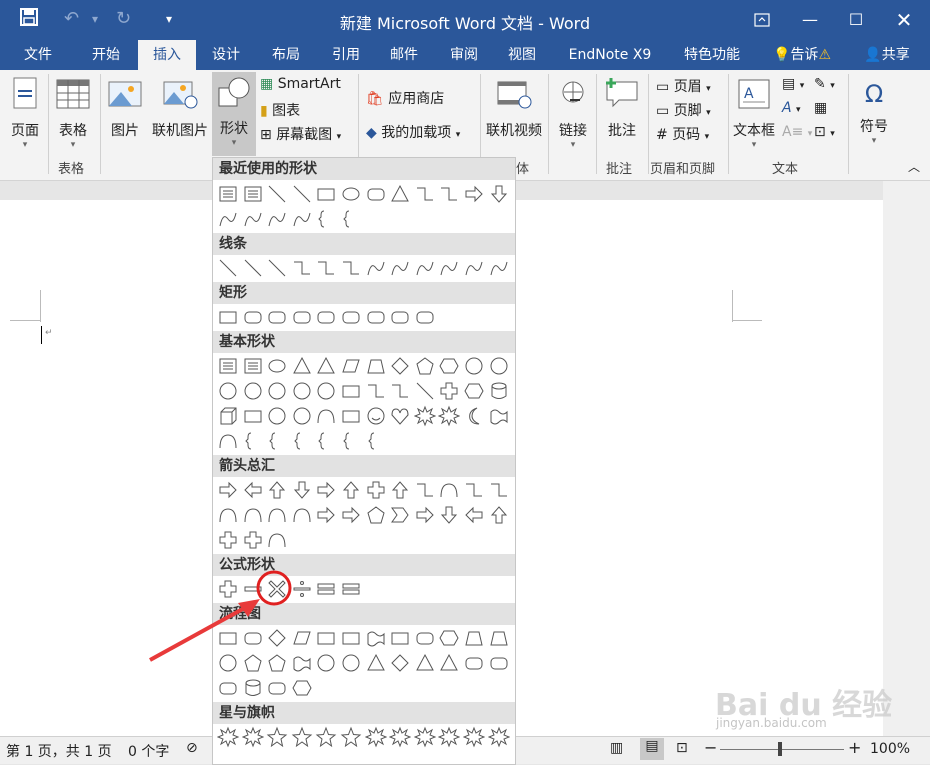 The height and width of the screenshot is (765, 930). Describe the element at coordinates (25, 112) in the screenshot. I see `page-button: 页面 ▾` at that location.